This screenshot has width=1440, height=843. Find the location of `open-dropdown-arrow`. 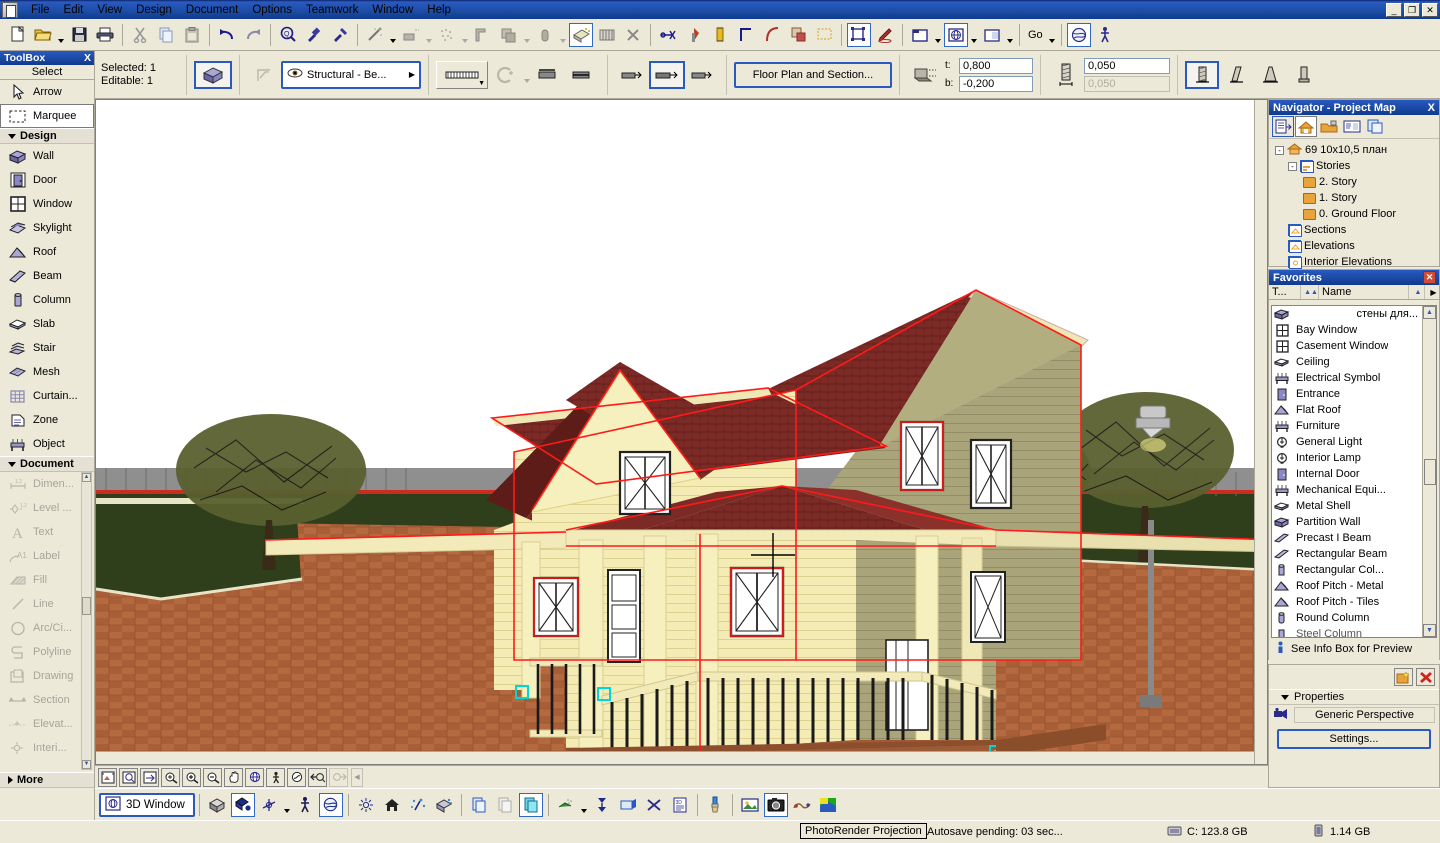

open-dropdown-arrow is located at coordinates (61, 35).